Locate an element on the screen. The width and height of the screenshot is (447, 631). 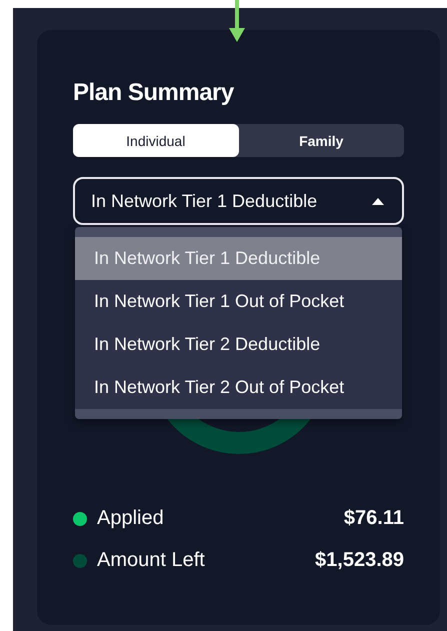
legend-amount: $76.11 is located at coordinates (374, 518).